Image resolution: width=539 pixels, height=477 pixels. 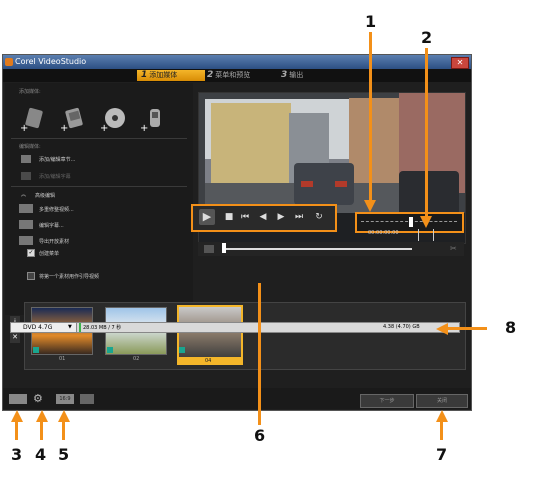 What do you see at coordinates (426, 235) in the screenshot?
I see `mark-in-out-icon` at bounding box center [426, 235].